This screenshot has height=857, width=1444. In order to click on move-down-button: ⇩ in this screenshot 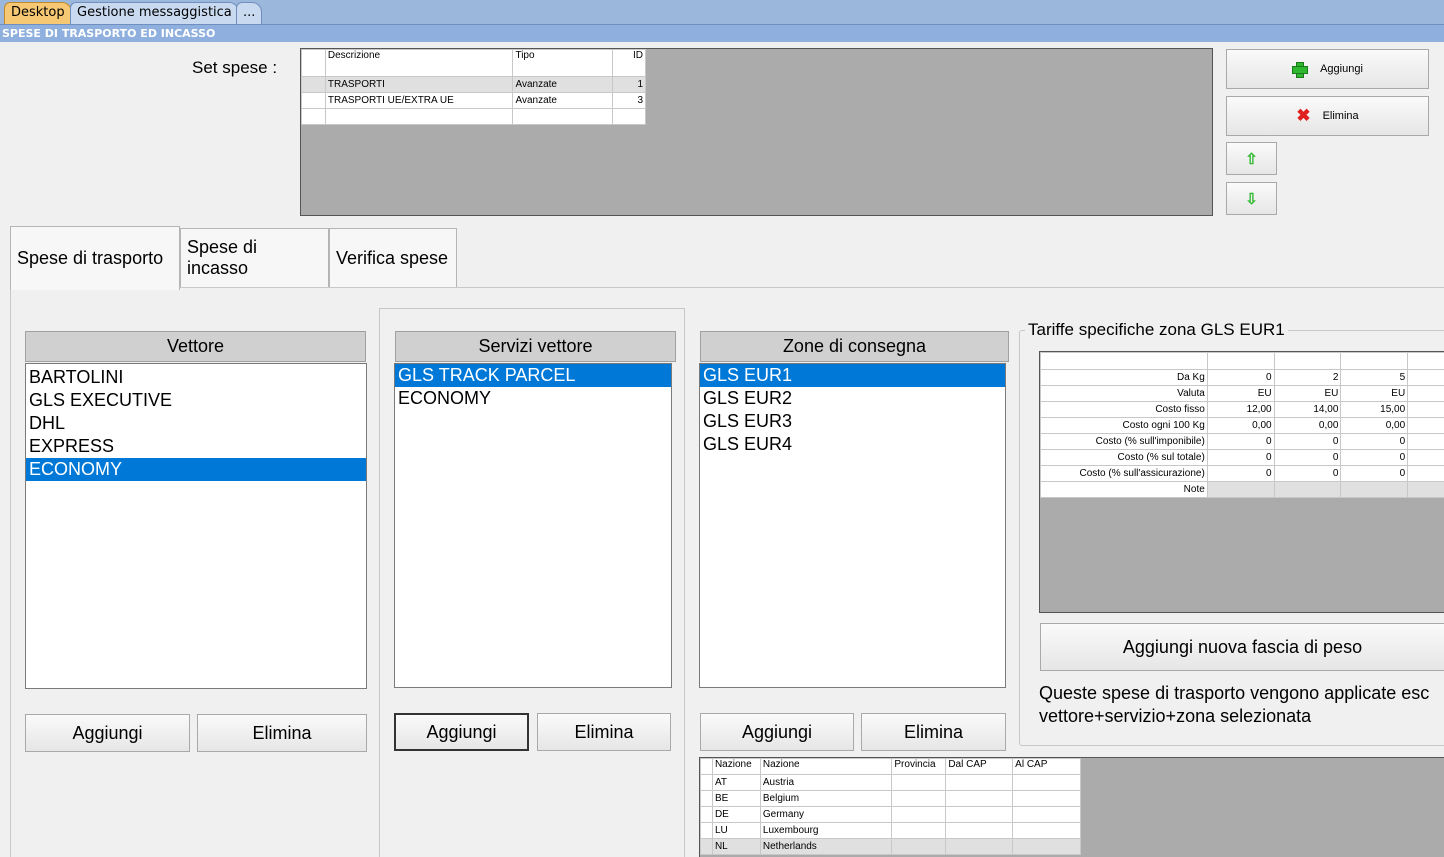, I will do `click(1251, 198)`.